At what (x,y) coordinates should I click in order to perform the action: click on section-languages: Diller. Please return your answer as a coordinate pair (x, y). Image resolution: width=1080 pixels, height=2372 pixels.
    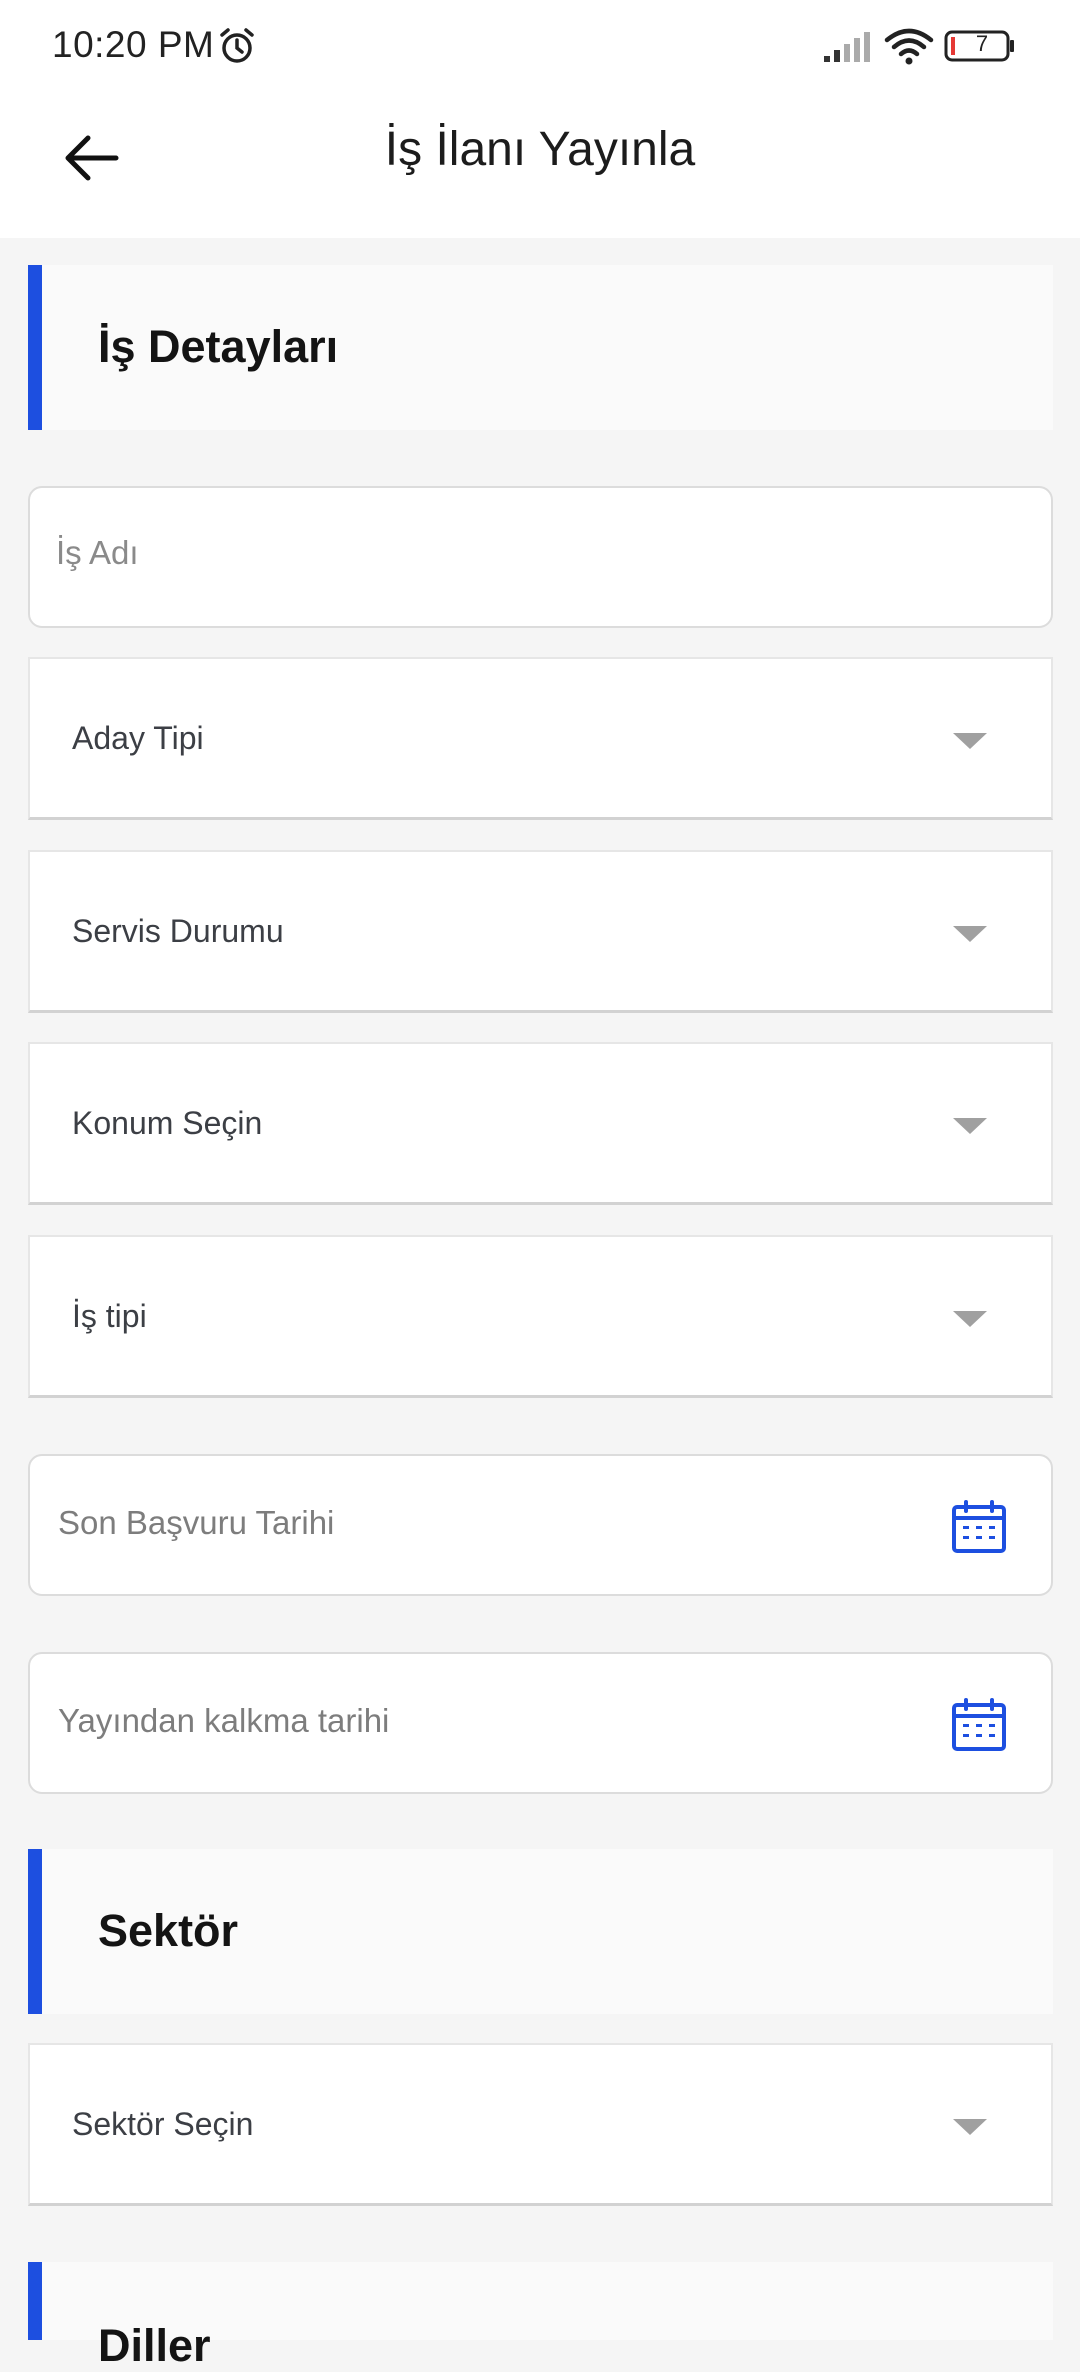
    Looking at the image, I should click on (540, 2316).